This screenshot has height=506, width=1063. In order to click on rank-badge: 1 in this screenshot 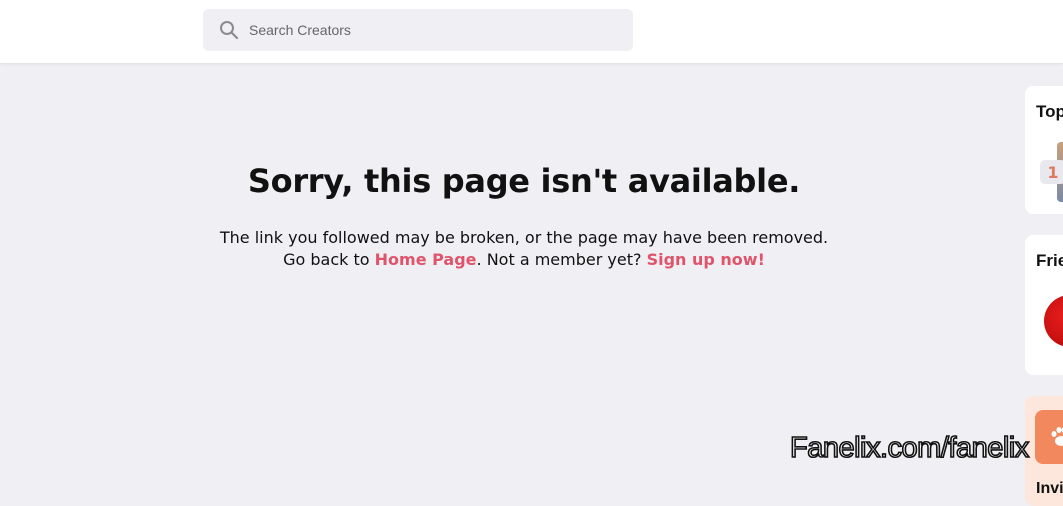, I will do `click(1051, 172)`.